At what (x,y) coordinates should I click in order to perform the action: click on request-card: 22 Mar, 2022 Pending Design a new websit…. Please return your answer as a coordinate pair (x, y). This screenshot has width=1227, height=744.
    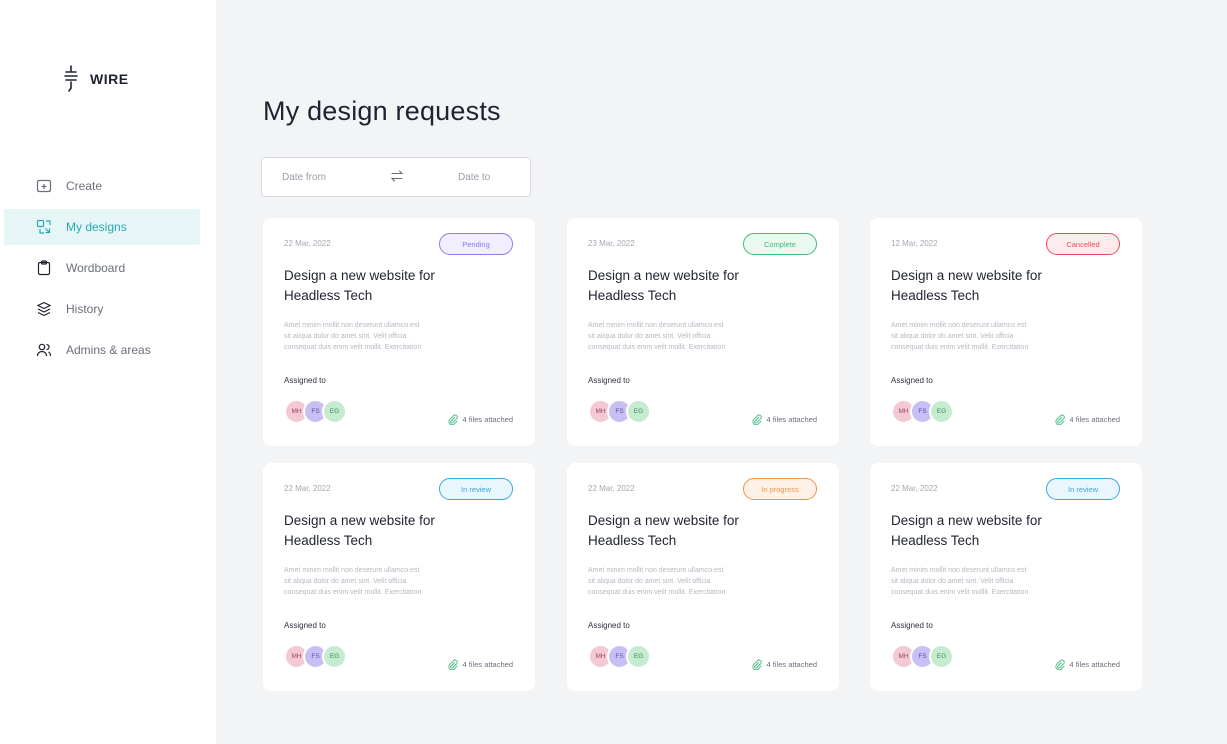
    Looking at the image, I should click on (399, 332).